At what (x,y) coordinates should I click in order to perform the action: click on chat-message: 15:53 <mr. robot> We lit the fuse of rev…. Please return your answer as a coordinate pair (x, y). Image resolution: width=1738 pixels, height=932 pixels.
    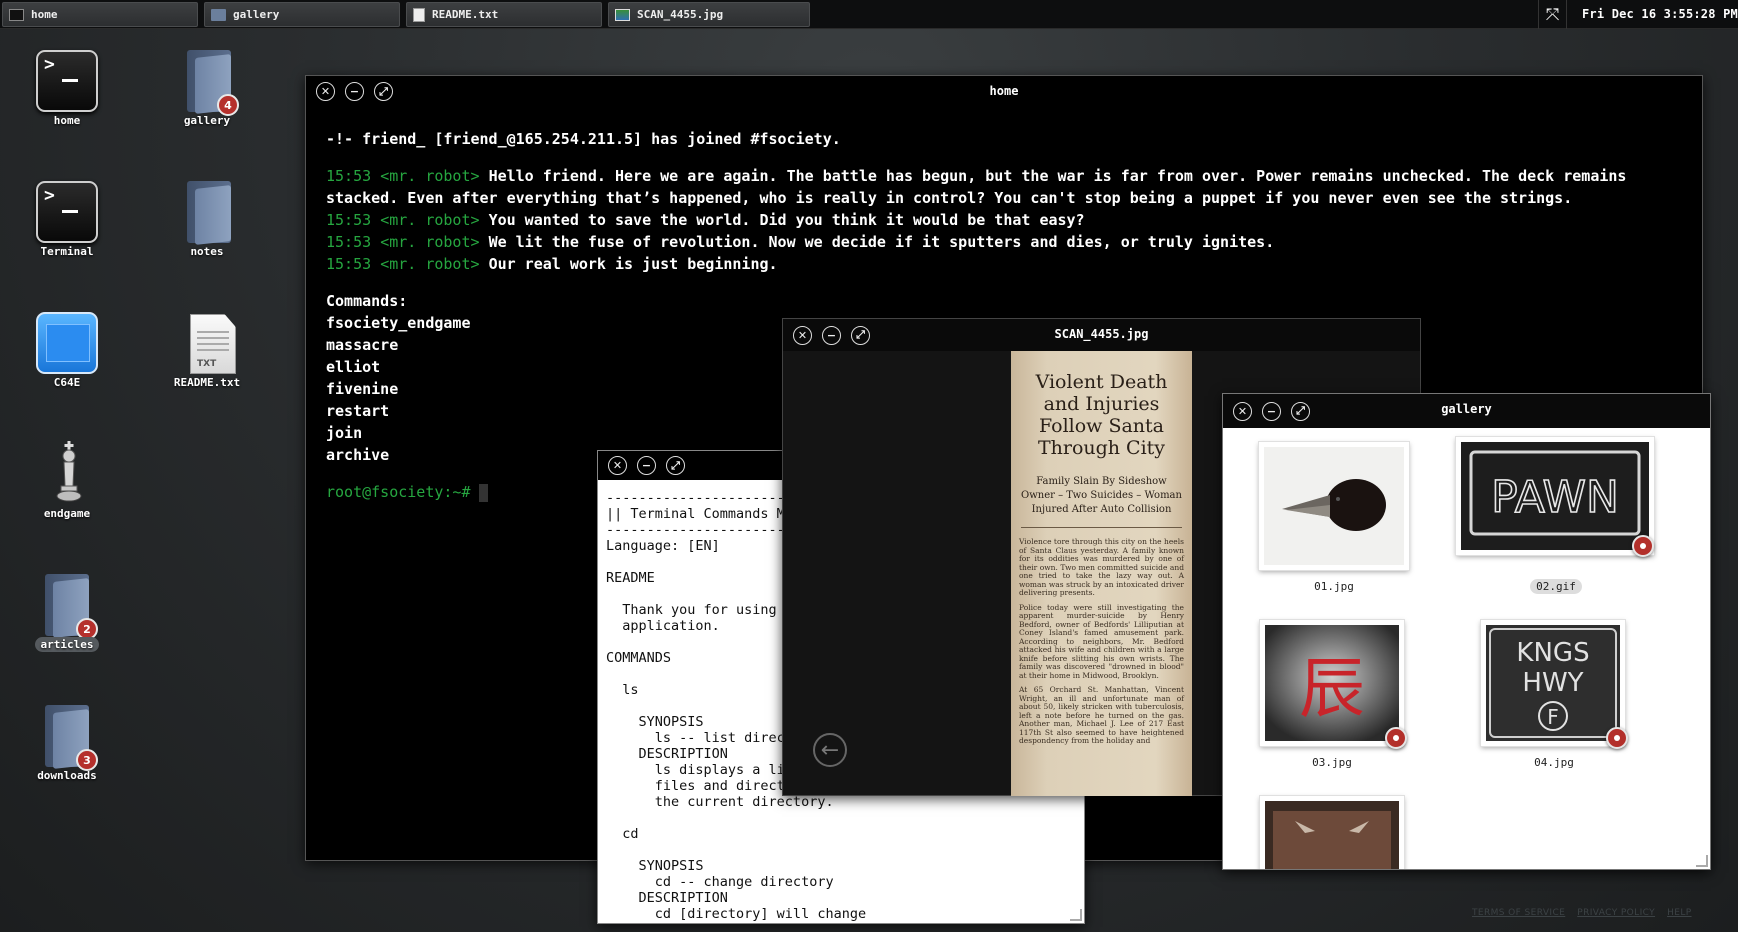
    Looking at the image, I should click on (800, 242).